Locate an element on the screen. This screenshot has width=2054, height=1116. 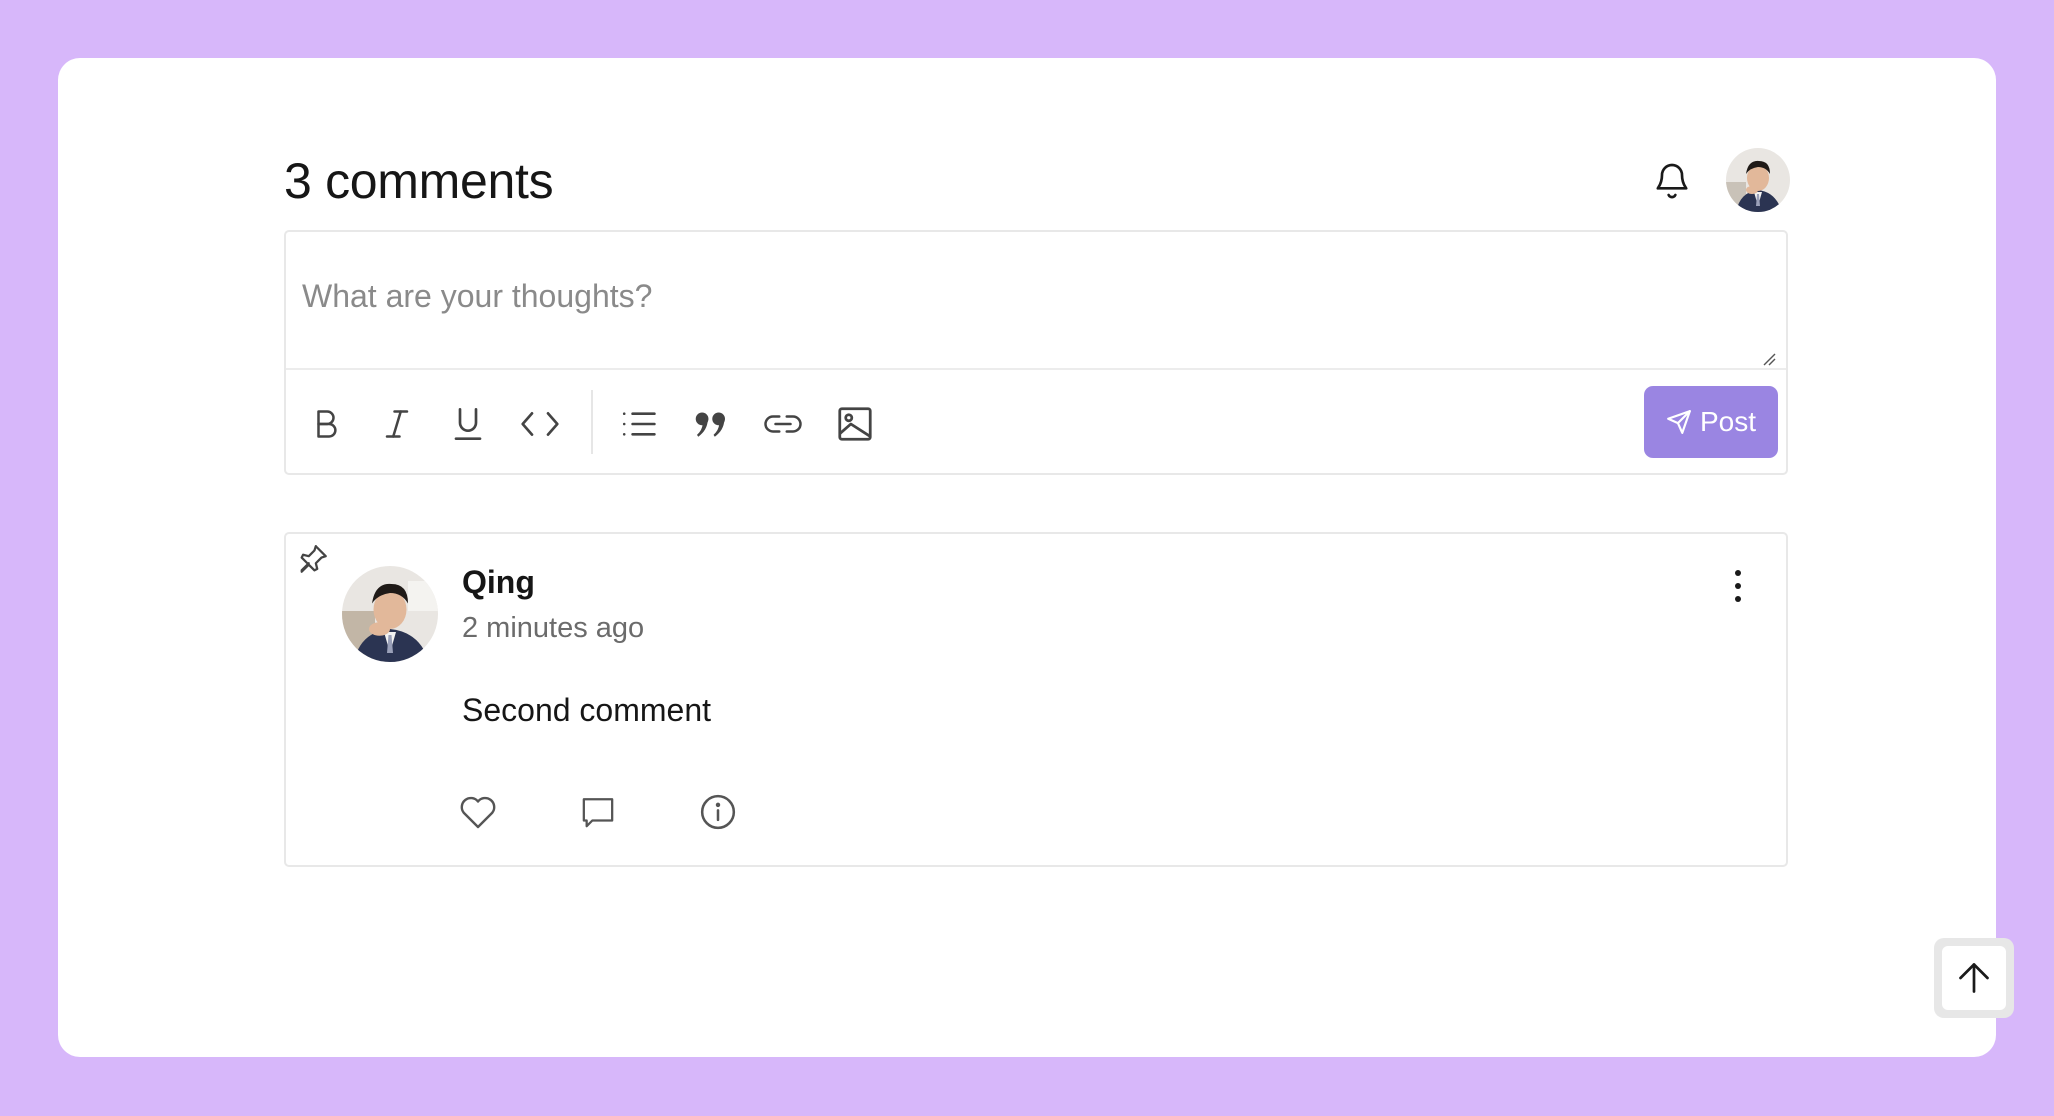
author-avatar is located at coordinates (390, 614).